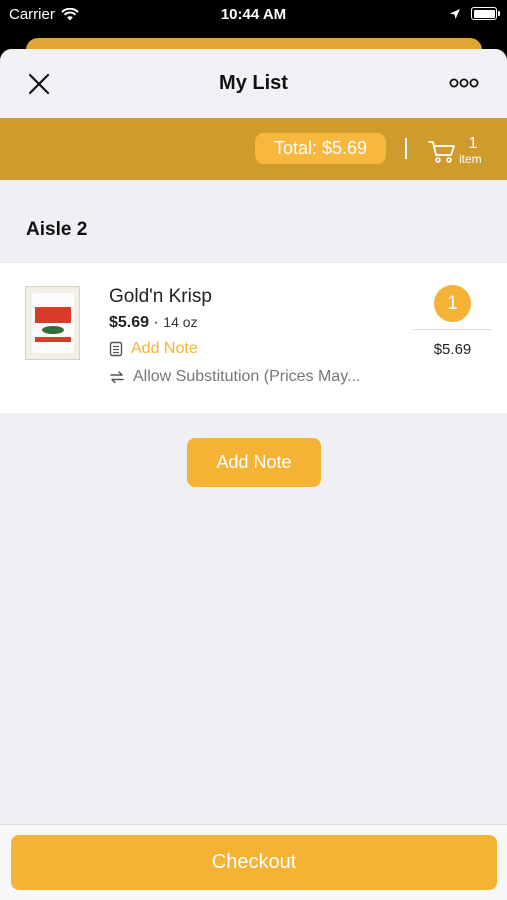 The width and height of the screenshot is (507, 900). I want to click on add-note-link: Add Note, so click(153, 349).